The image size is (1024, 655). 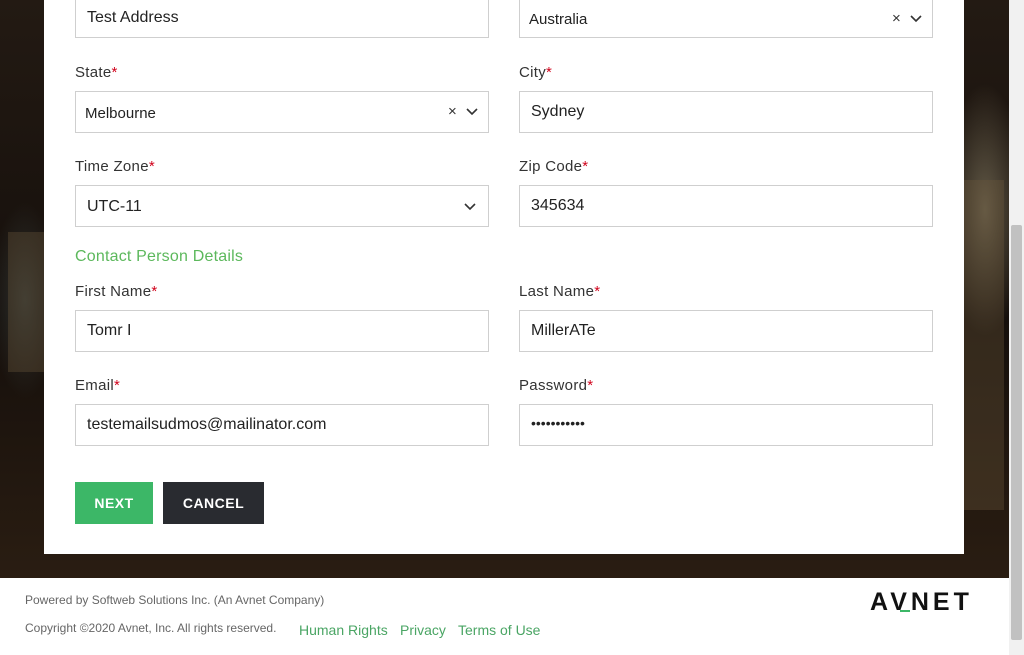 What do you see at coordinates (558, 19) in the screenshot?
I see `country-value: Australia` at bounding box center [558, 19].